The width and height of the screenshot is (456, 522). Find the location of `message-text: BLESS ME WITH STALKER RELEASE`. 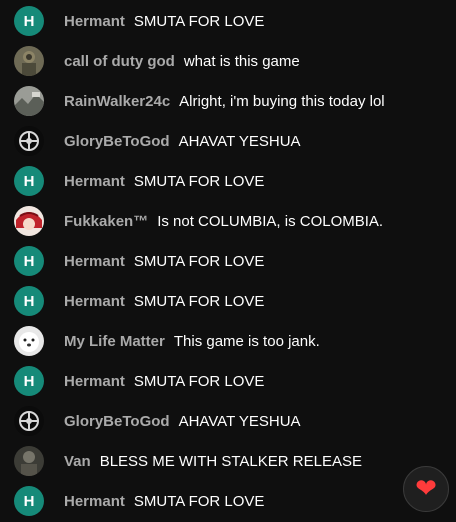

message-text: BLESS ME WITH STALKER RELEASE is located at coordinates (230, 461).